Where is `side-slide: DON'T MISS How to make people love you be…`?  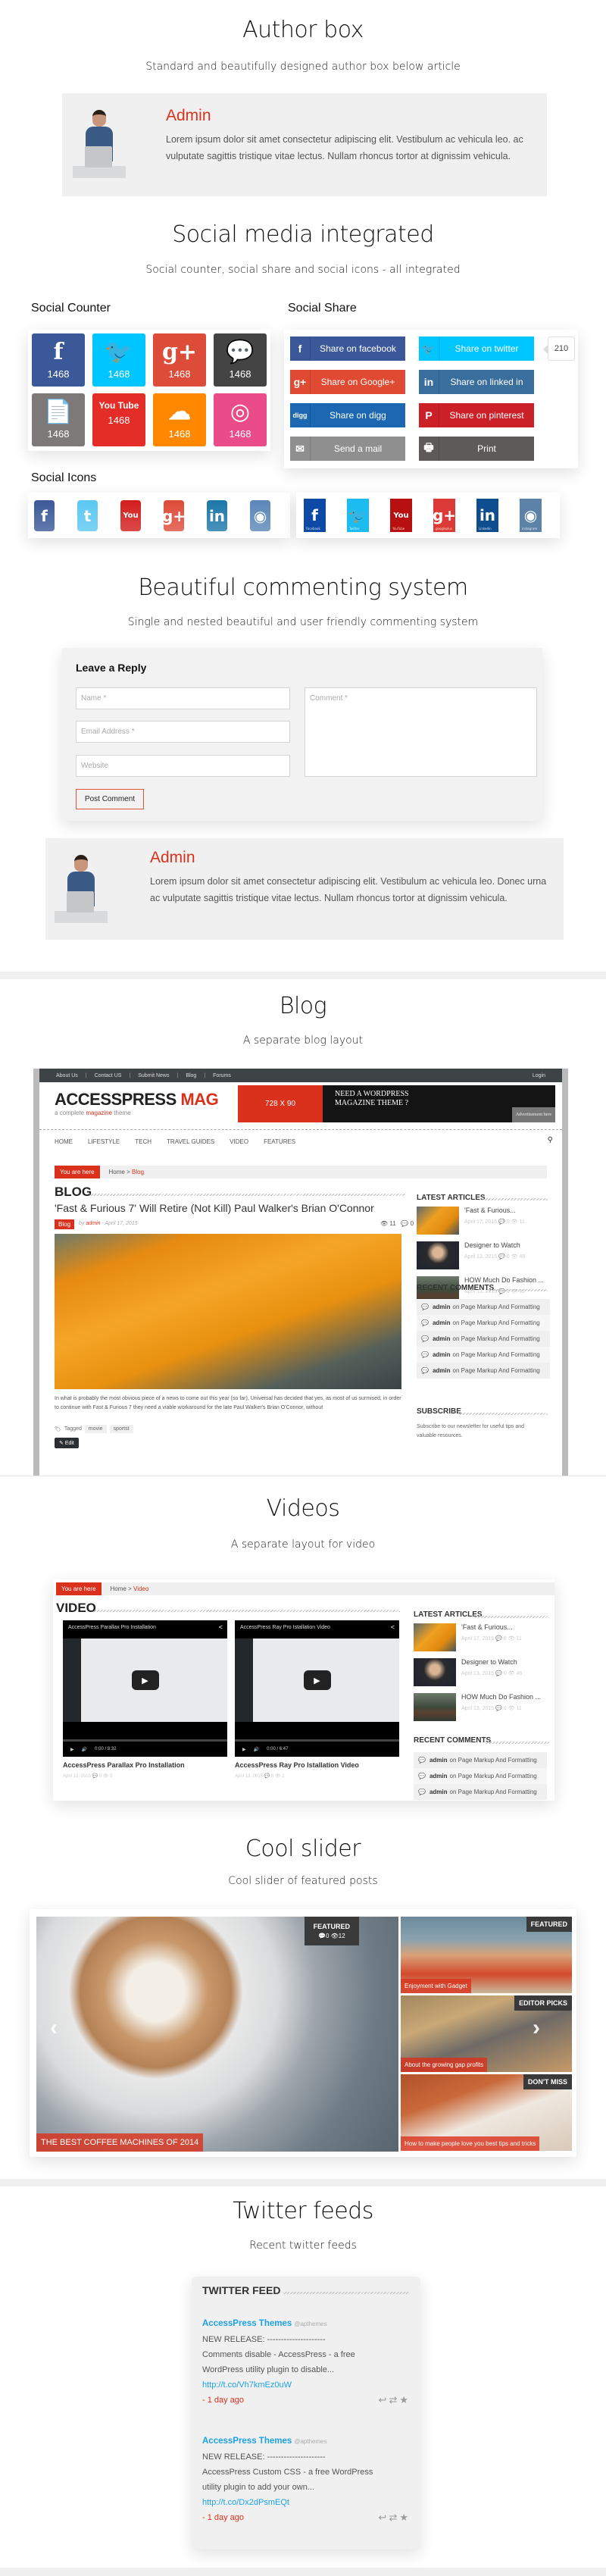
side-slide: DON'T MISS How to make people love you be… is located at coordinates (486, 2112).